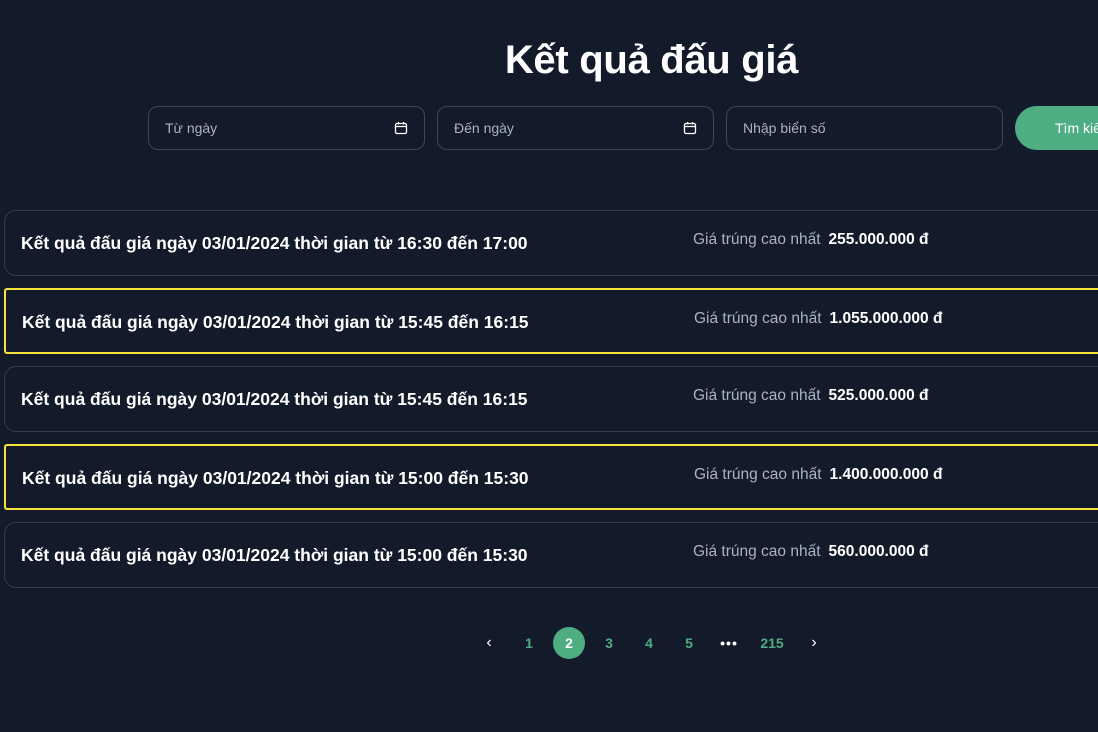  I want to click on to-date-input, so click(565, 128).